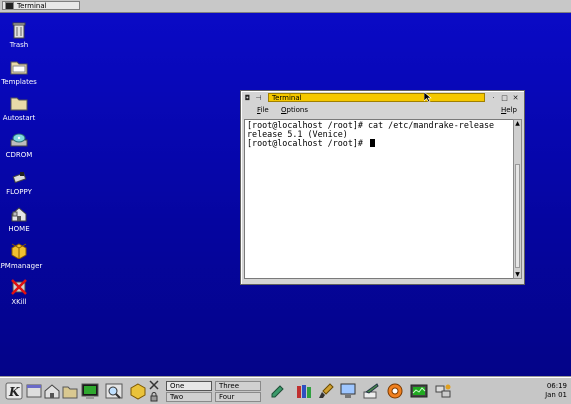  I want to click on desktop-icon-cdrom: CDROM, so click(20, 145).